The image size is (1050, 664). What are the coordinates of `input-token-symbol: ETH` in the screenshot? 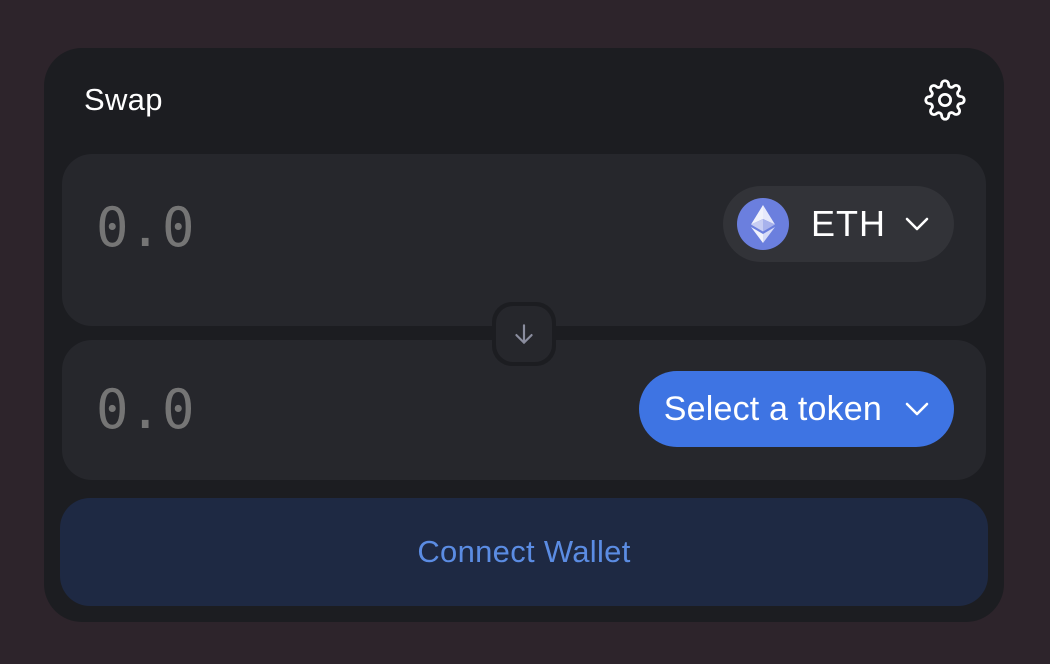 It's located at (848, 223).